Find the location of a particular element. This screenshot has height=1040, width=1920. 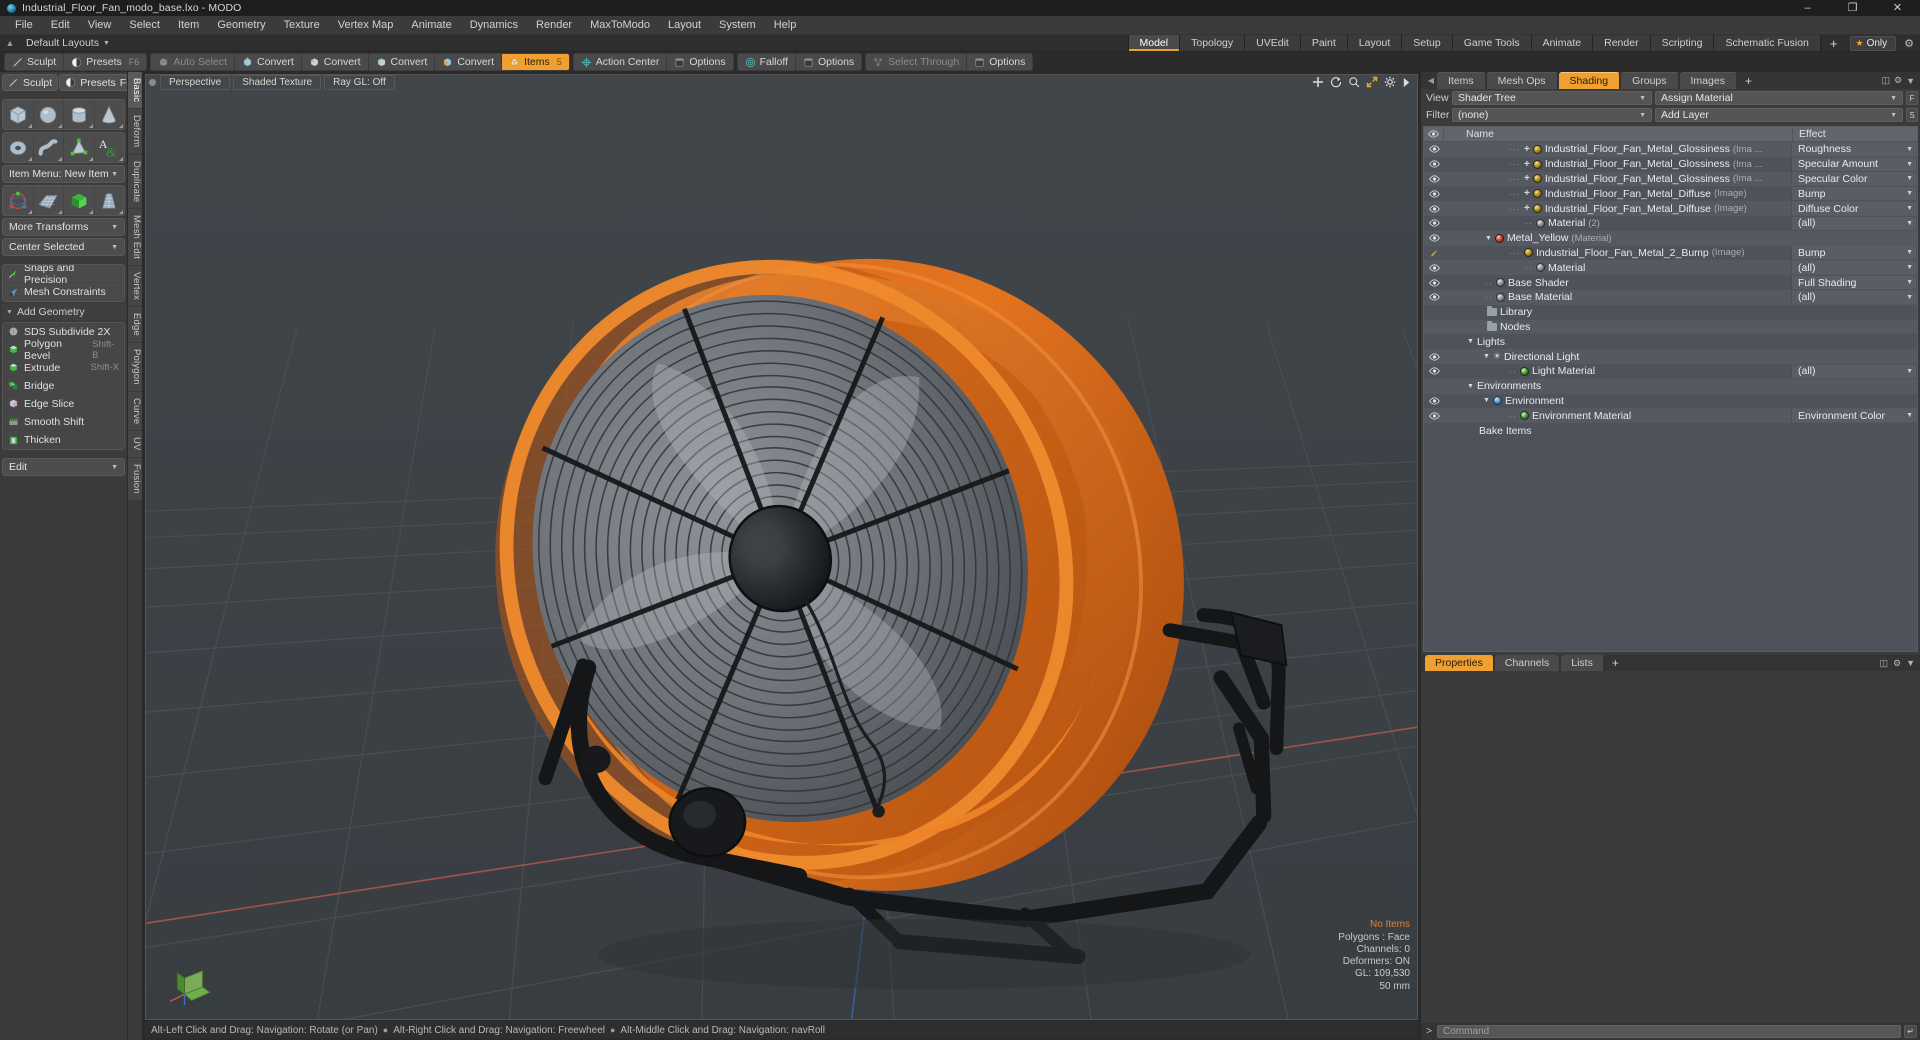

layout-tab-model: Model is located at coordinates (1153, 43).